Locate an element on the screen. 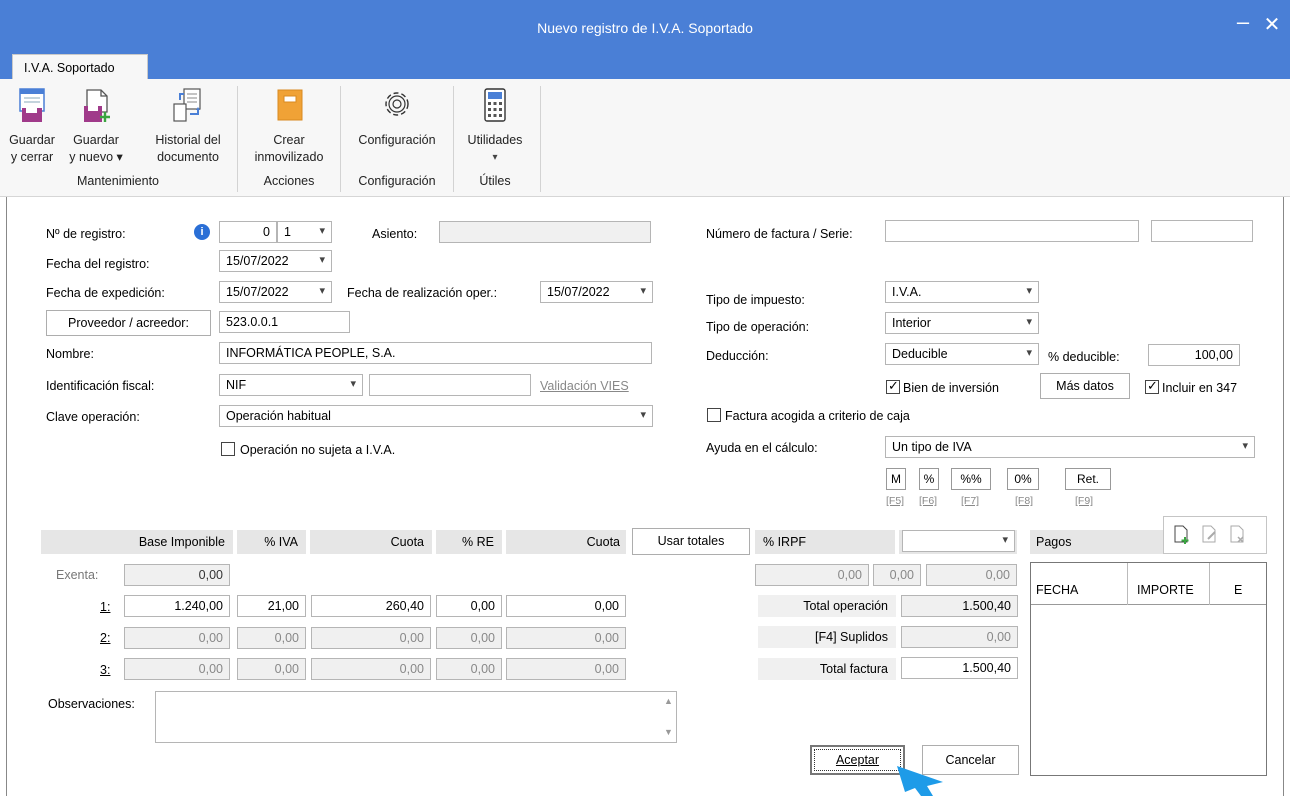 The width and height of the screenshot is (1290, 796). historial-documento-button: Historial del documento is located at coordinates (188, 126).